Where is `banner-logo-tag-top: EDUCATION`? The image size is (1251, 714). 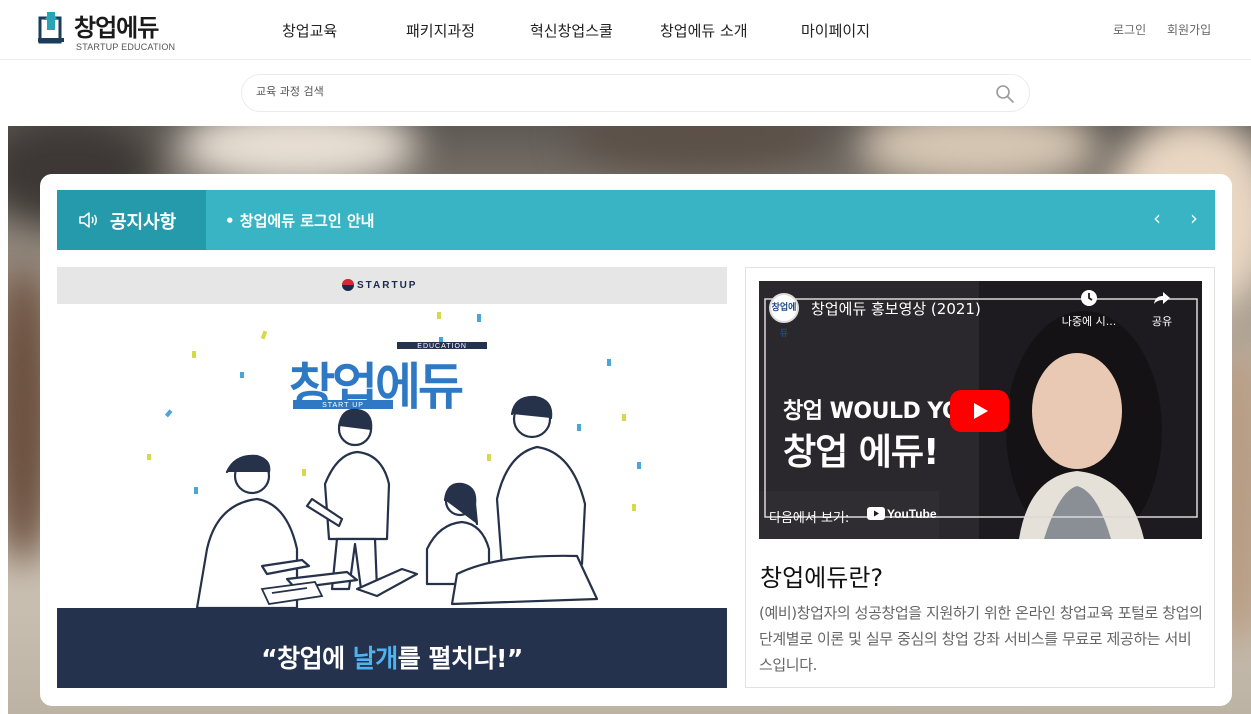
banner-logo-tag-top: EDUCATION is located at coordinates (442, 346).